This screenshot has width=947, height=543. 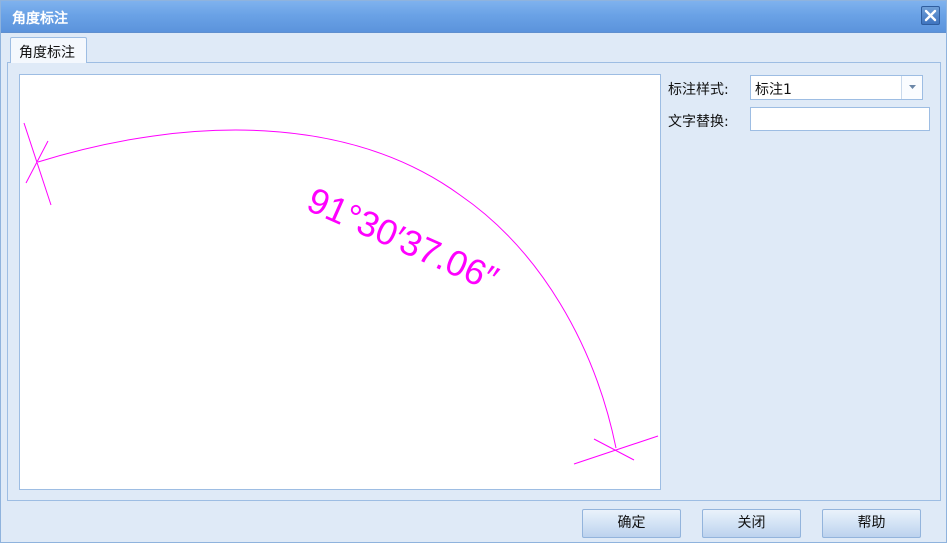 I want to click on dropdown-button, so click(x=911, y=87).